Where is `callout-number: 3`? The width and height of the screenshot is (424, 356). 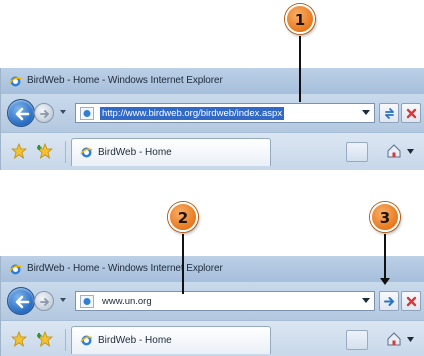 callout-number: 3 is located at coordinates (385, 218).